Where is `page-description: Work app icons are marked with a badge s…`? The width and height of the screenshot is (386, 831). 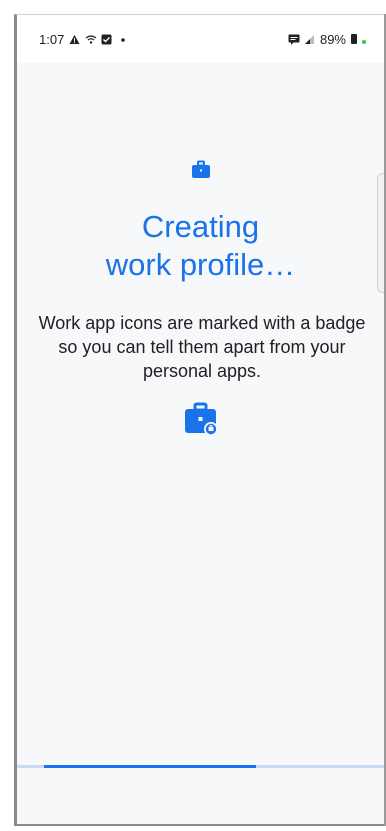 page-description: Work app icons are marked with a badge s… is located at coordinates (202, 347).